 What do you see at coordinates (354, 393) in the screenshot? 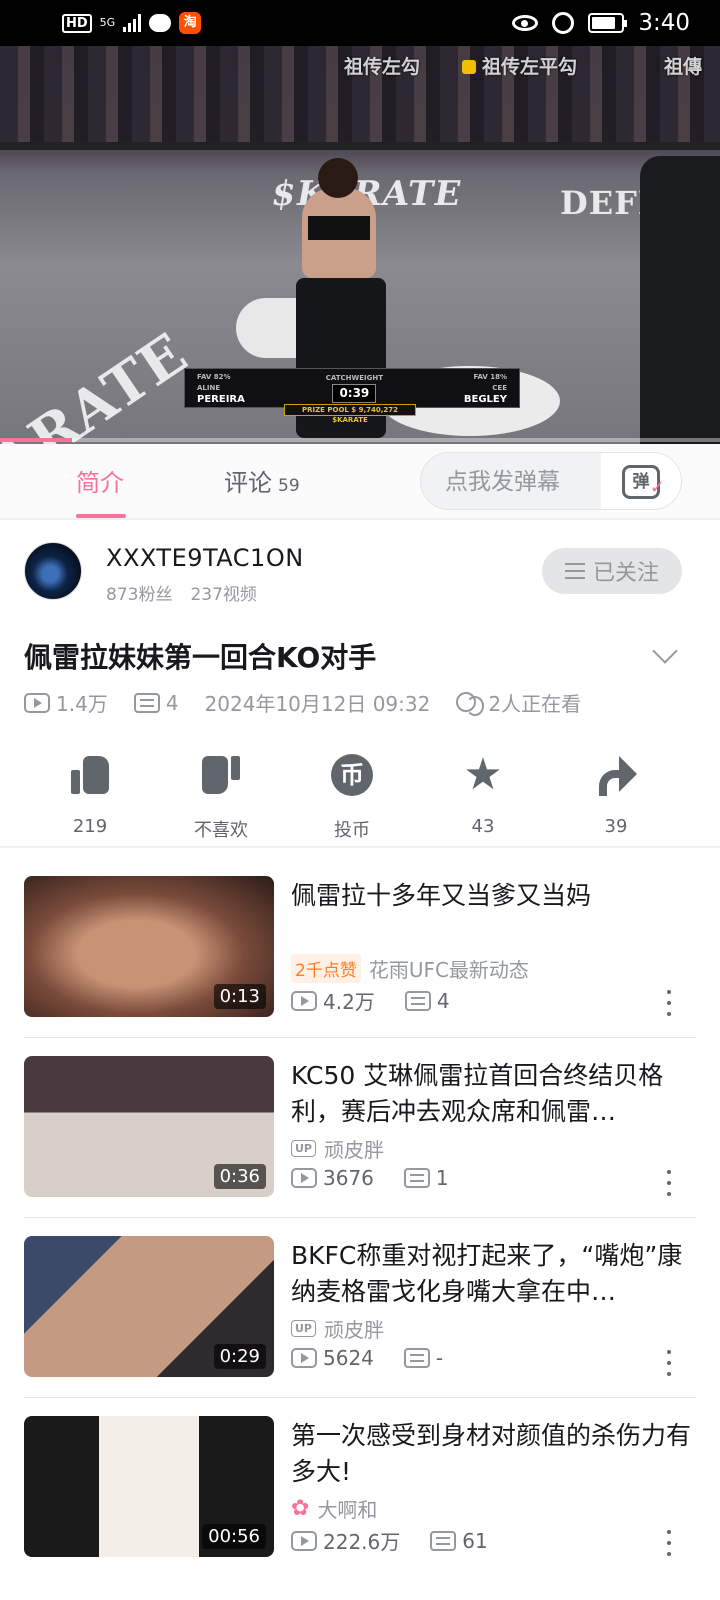
I see `round-timer: 0:39` at bounding box center [354, 393].